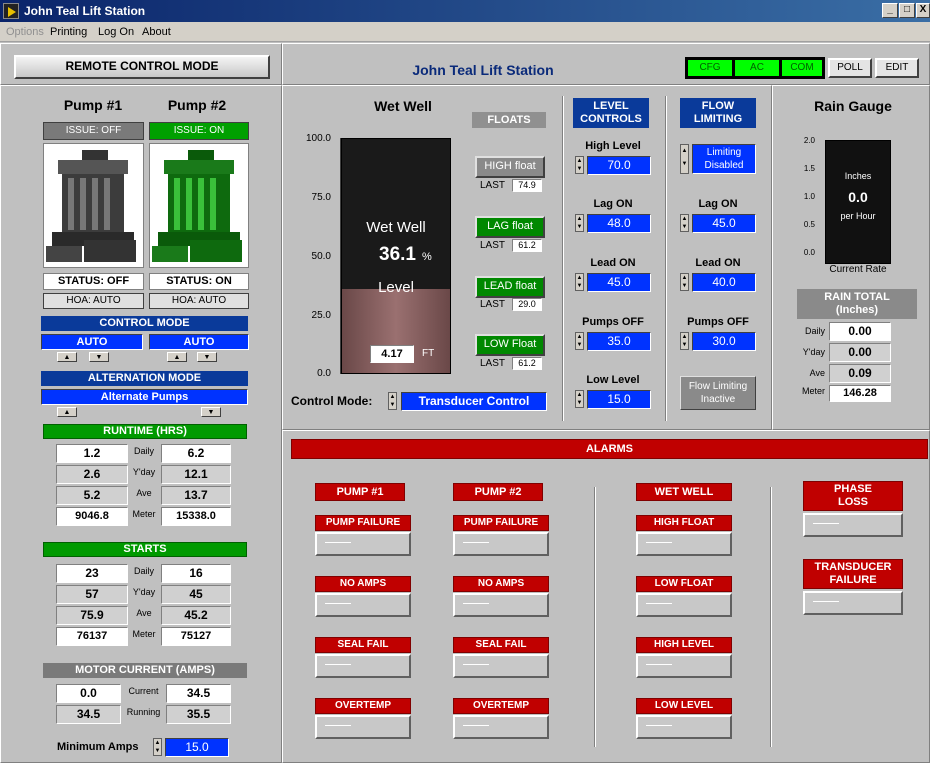  Describe the element at coordinates (67, 357) in the screenshot. I see `pump1-mode-up-button: ▲` at that location.